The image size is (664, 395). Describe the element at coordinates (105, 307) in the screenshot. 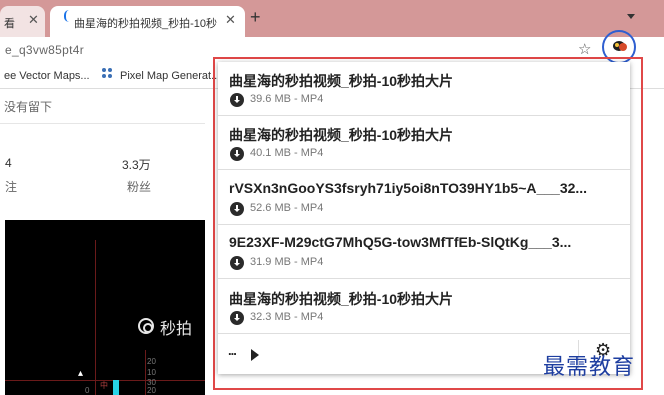

I see `video-player: 秒拍 20 10 中 0 30 20 ▴` at that location.